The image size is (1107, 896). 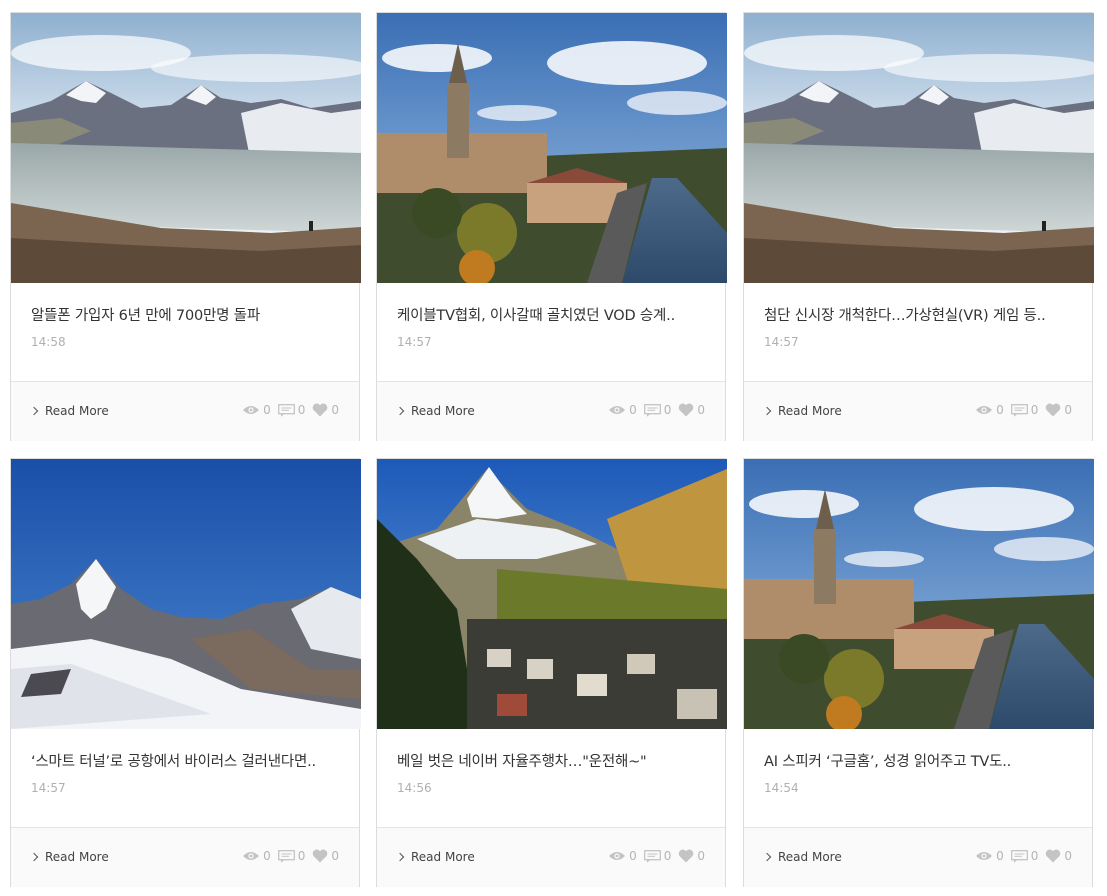 I want to click on post-time: 14:56, so click(x=414, y=788).